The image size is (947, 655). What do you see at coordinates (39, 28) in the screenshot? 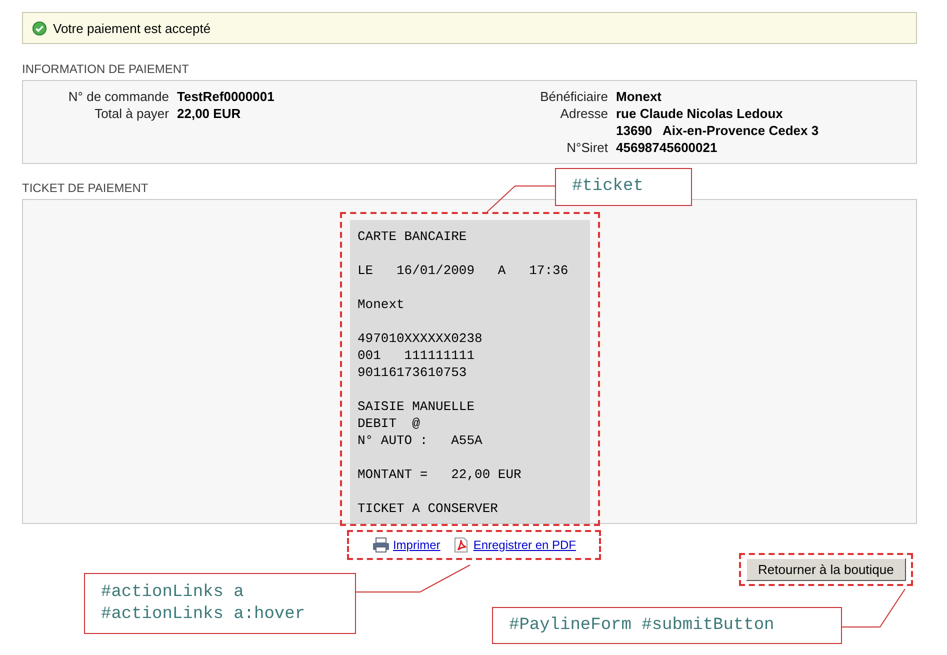
I see `check-icon` at bounding box center [39, 28].